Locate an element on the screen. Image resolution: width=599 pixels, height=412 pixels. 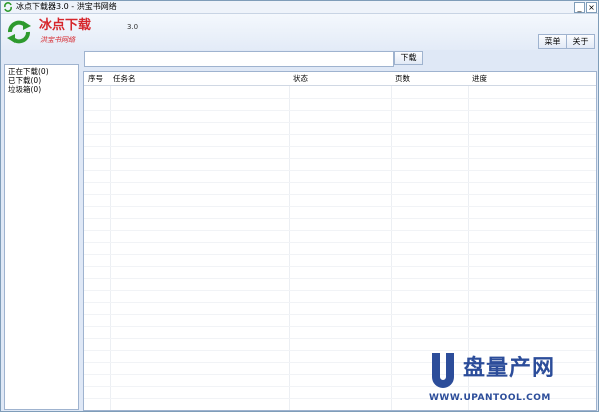
column-header-progress: 进度 is located at coordinates (479, 78).